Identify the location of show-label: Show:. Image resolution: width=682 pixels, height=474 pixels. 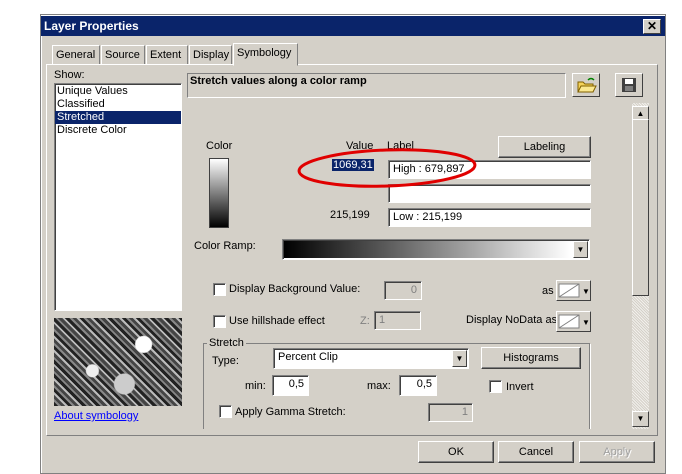
(69, 75).